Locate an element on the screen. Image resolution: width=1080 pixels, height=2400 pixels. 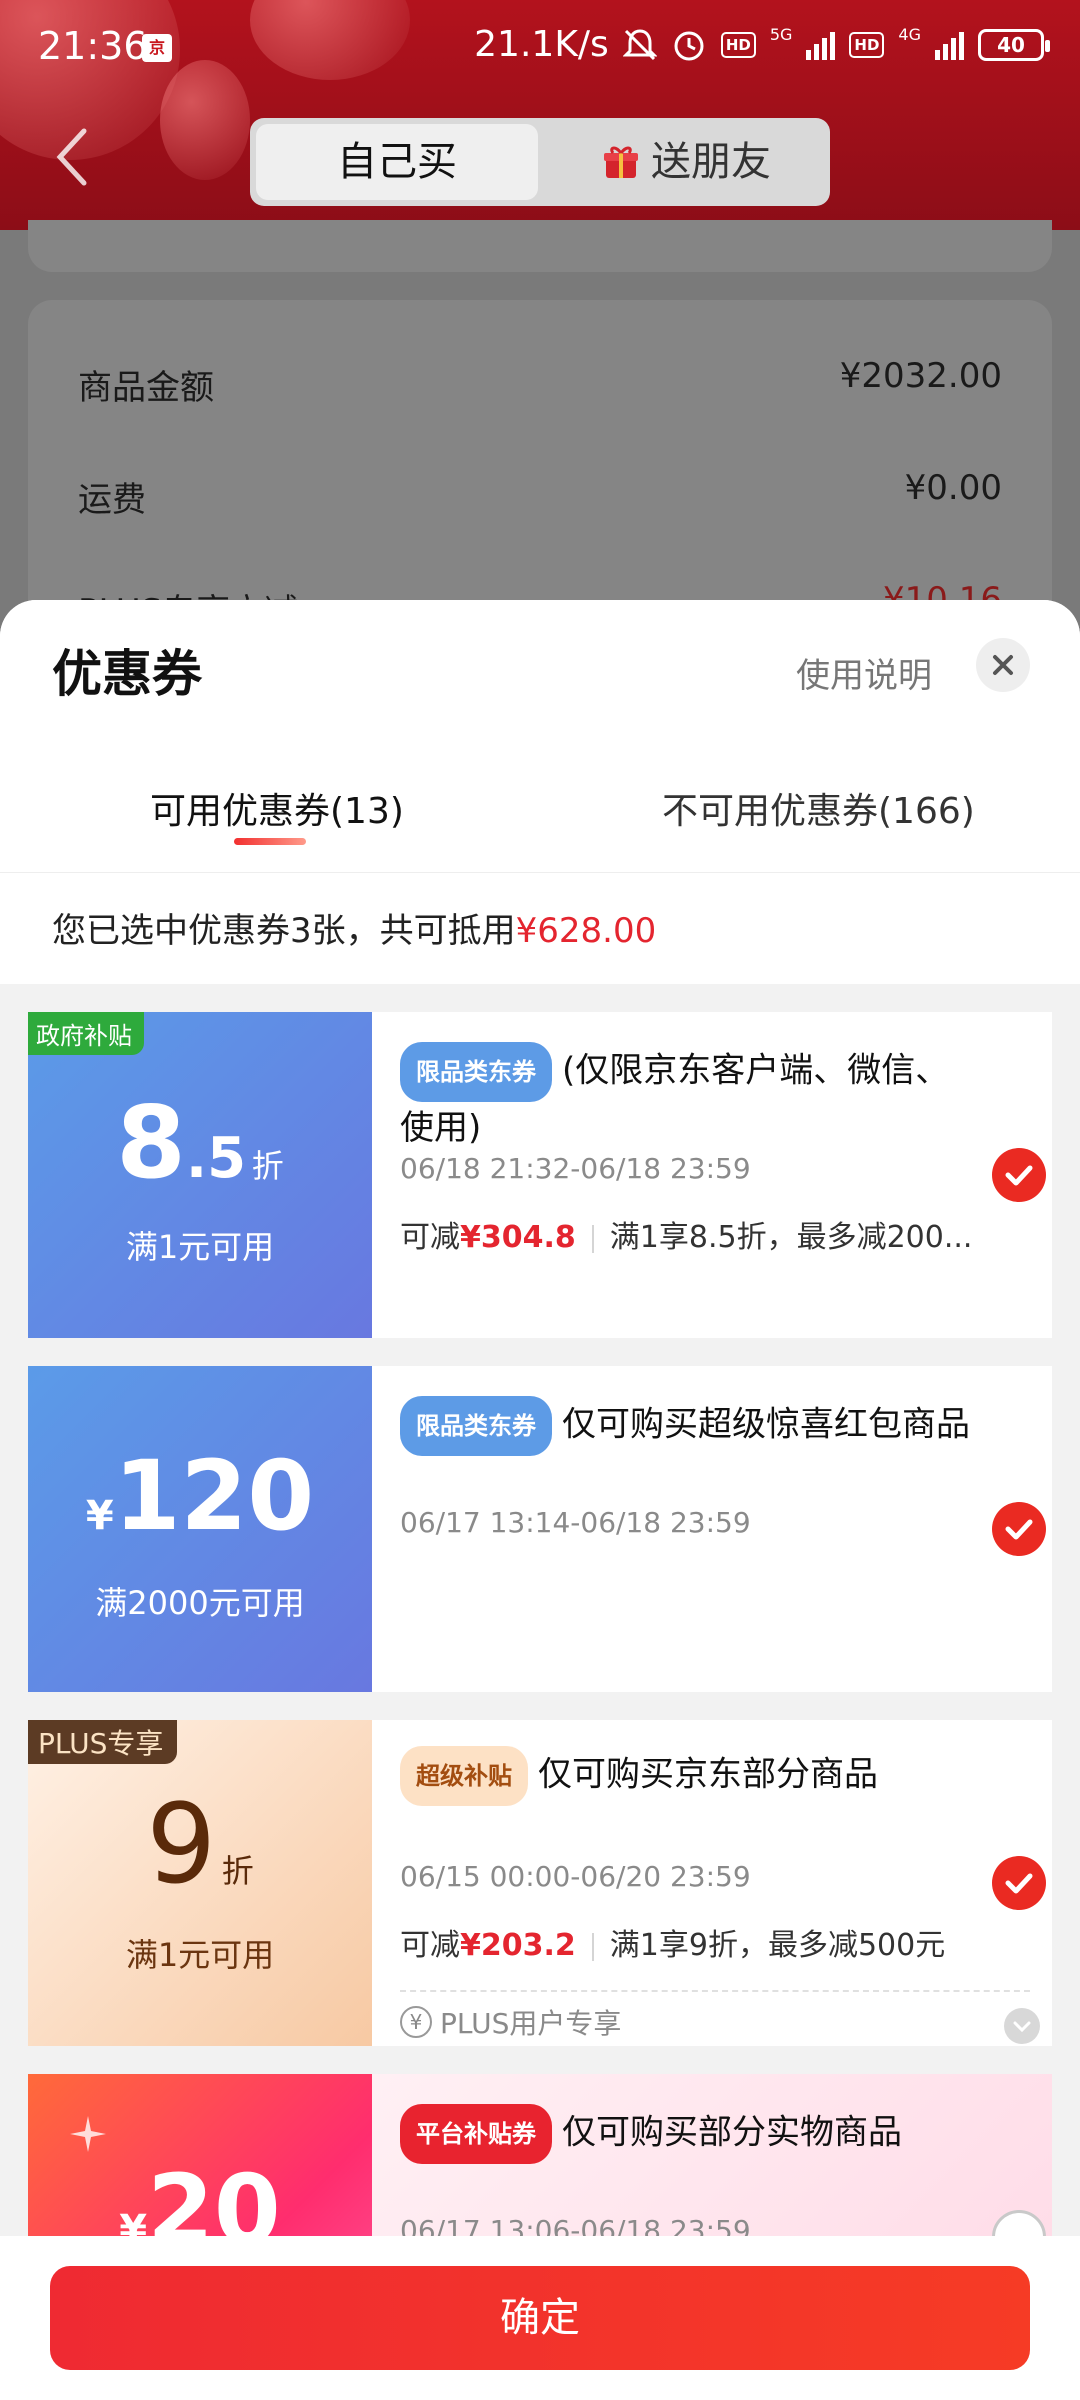
tab-send-to-friend: 送朋友 is located at coordinates (687, 162).